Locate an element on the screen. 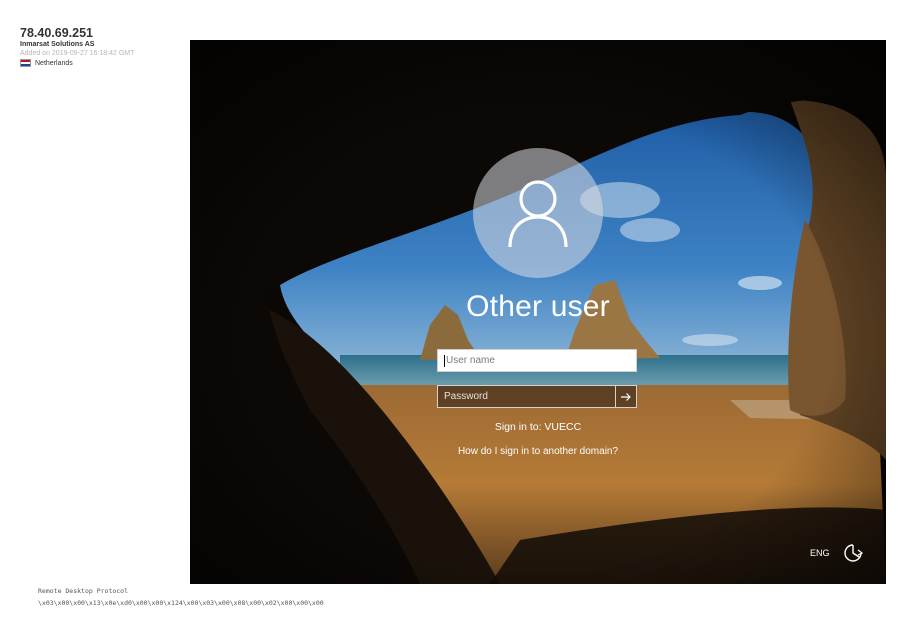  another-domain-link: How do I sign in to another domain? is located at coordinates (538, 451).